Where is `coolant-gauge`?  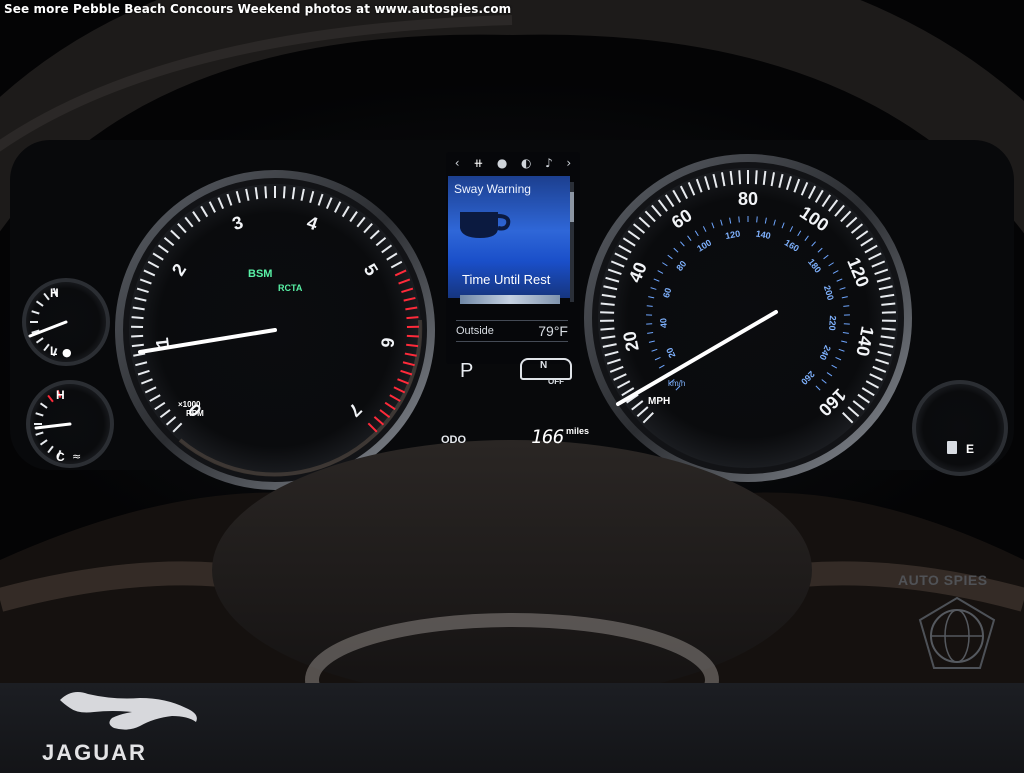
coolant-gauge is located at coordinates (70, 424).